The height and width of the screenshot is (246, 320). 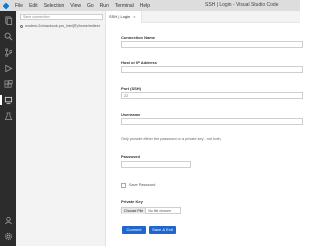 What do you see at coordinates (139, 62) in the screenshot?
I see `host-label: Host or IP Address` at bounding box center [139, 62].